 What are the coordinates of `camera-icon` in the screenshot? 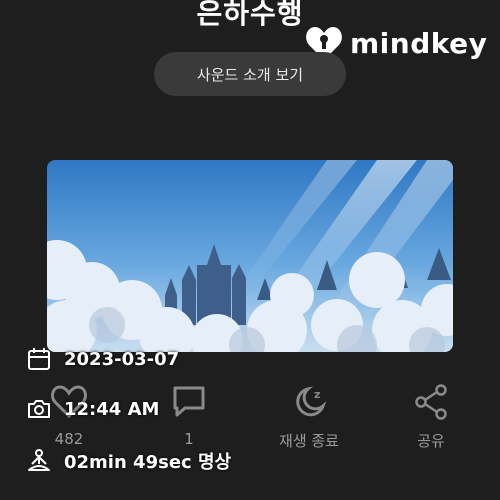 It's located at (39, 409).